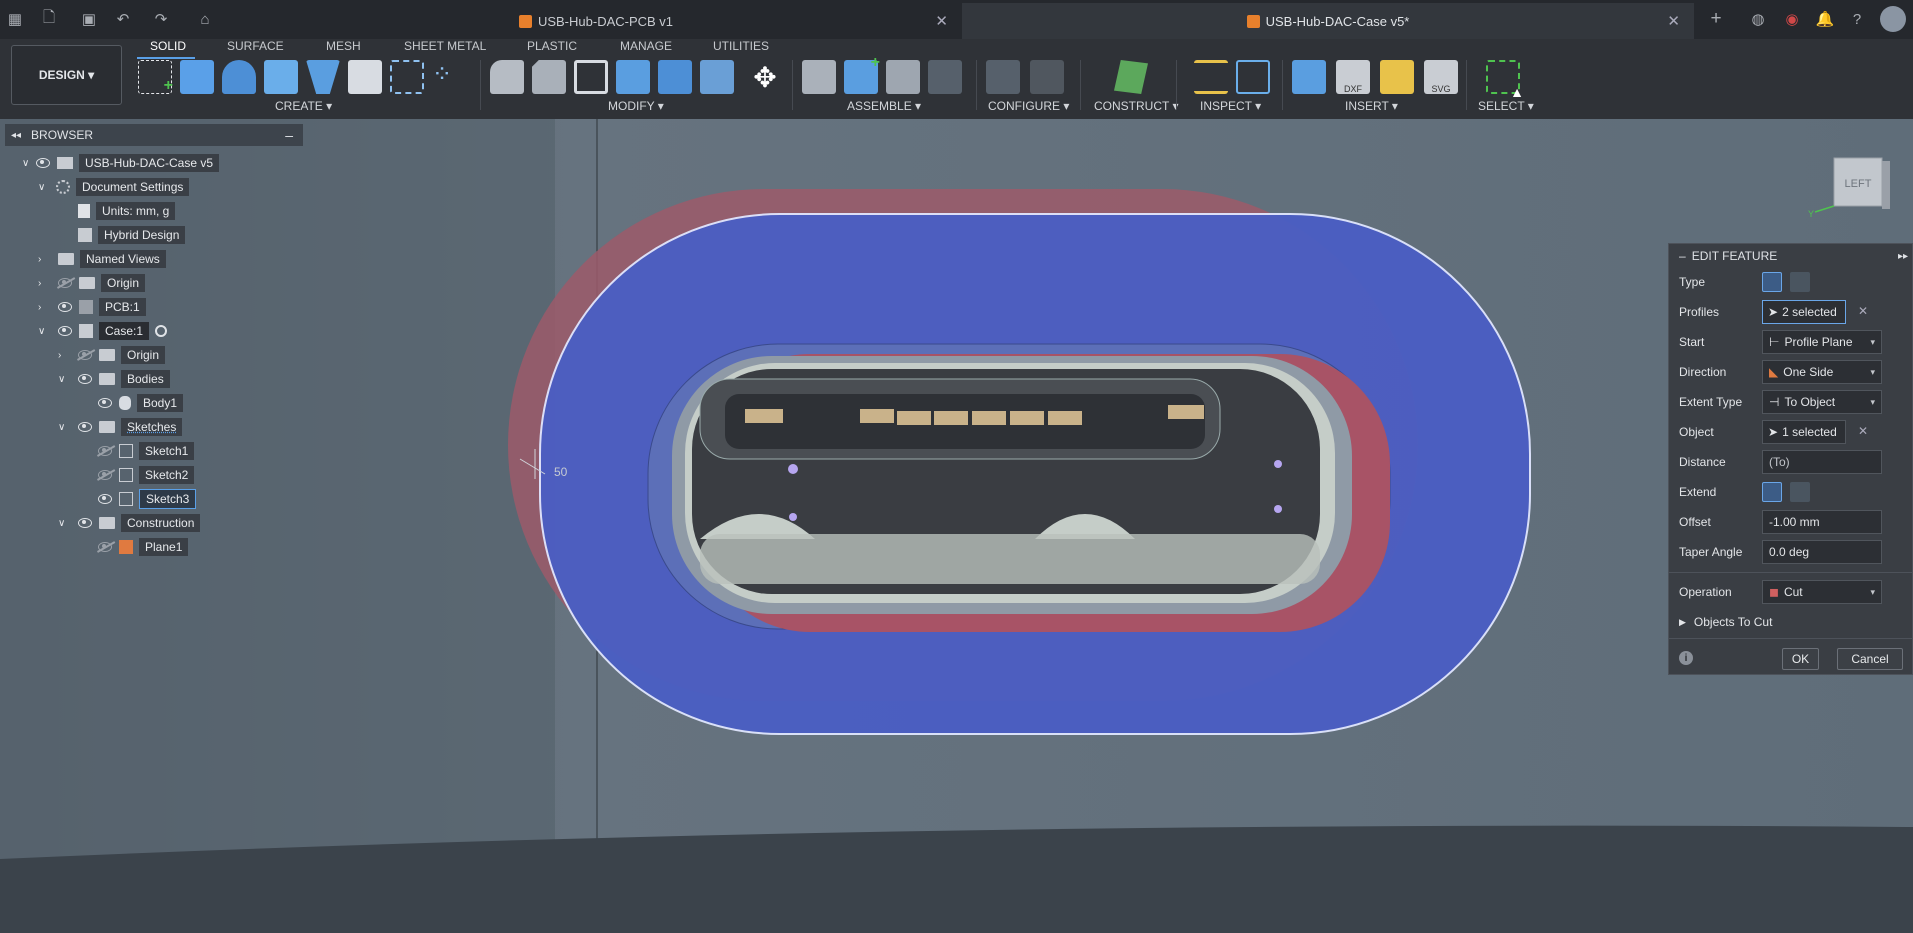  Describe the element at coordinates (507, 77) in the screenshot. I see `press-pull-icon` at that location.